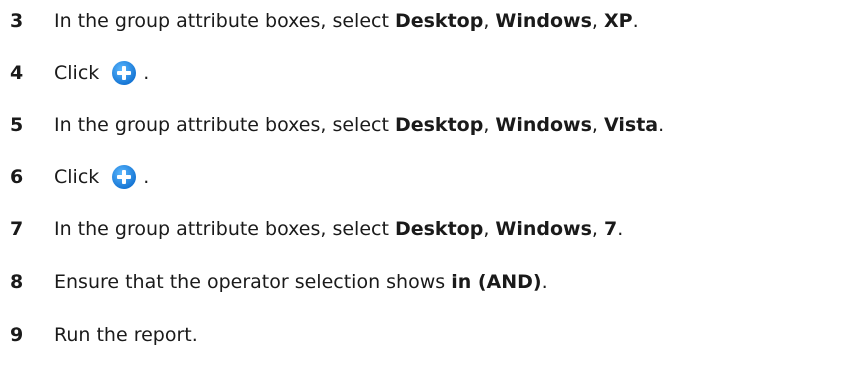 The height and width of the screenshot is (373, 843). I want to click on step-number: 7, so click(17, 229).